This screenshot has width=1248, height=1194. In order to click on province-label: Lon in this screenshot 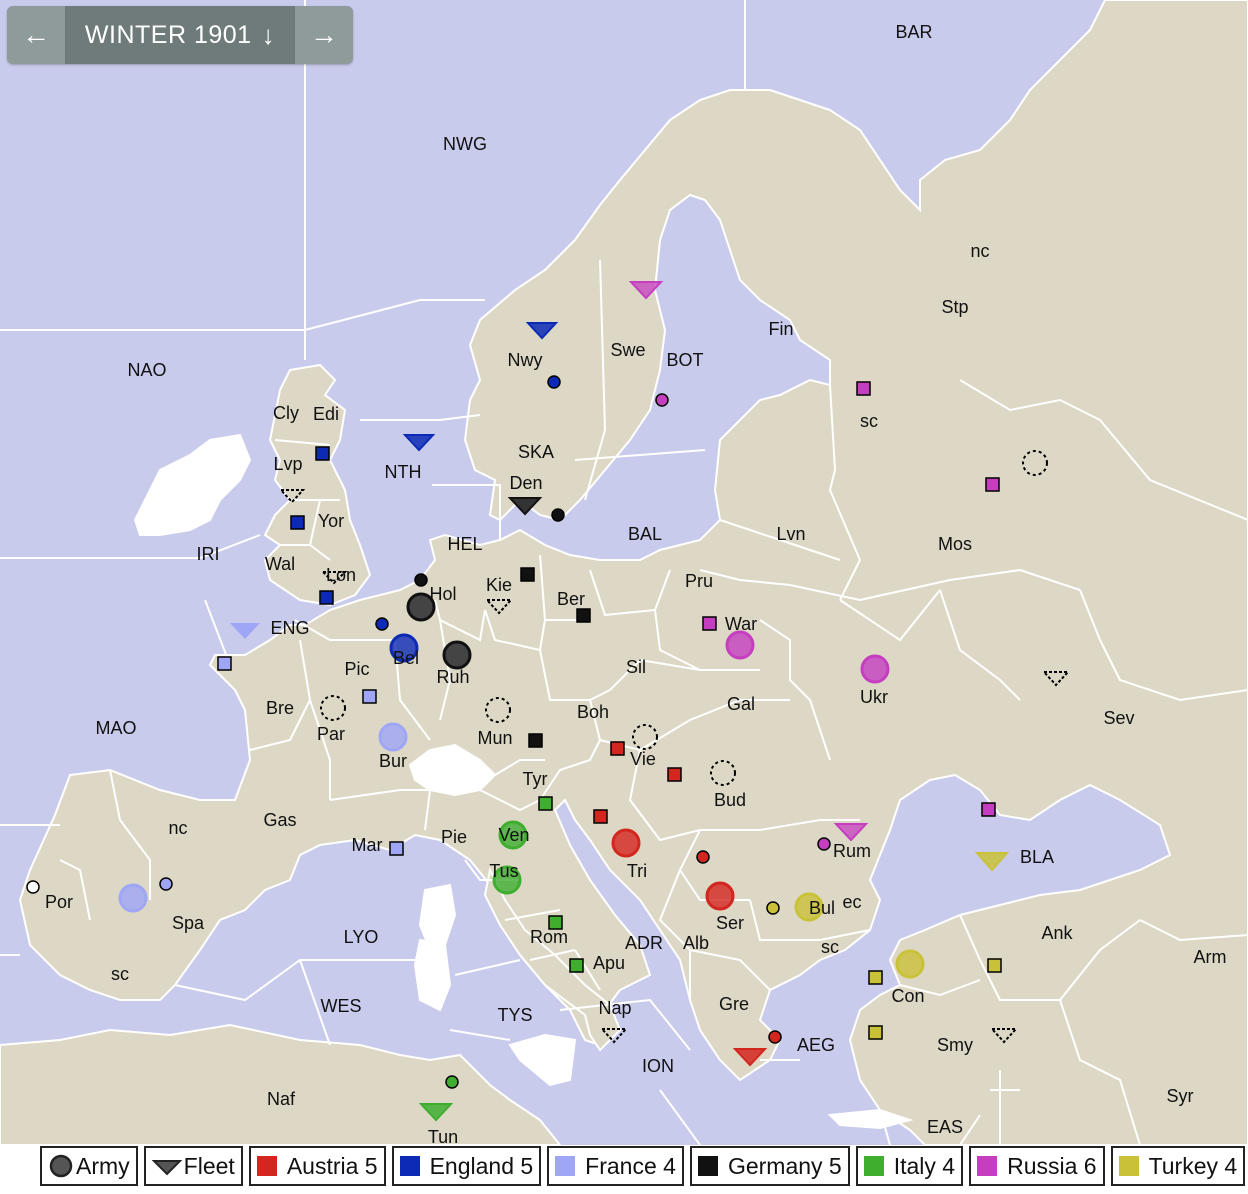, I will do `click(341, 575)`.